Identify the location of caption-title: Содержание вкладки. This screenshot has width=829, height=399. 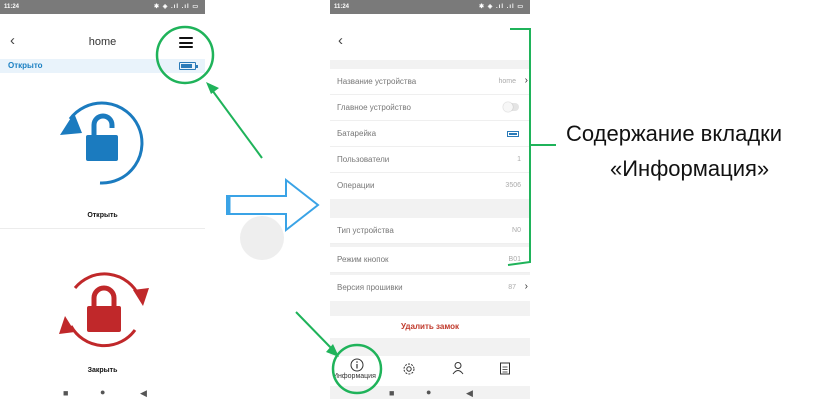
(674, 133).